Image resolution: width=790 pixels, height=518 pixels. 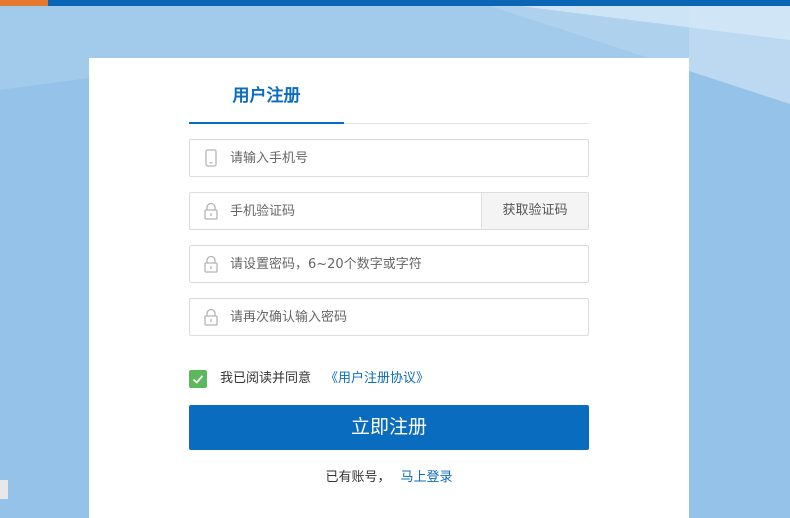 I want to click on confirm-password-input, so click(x=405, y=317).